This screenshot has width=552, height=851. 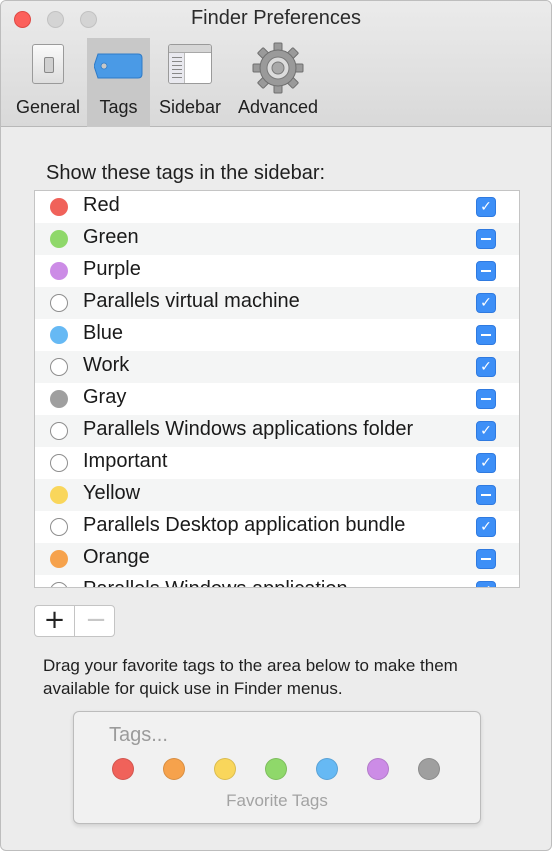 What do you see at coordinates (106, 365) in the screenshot?
I see `tag-name: Work` at bounding box center [106, 365].